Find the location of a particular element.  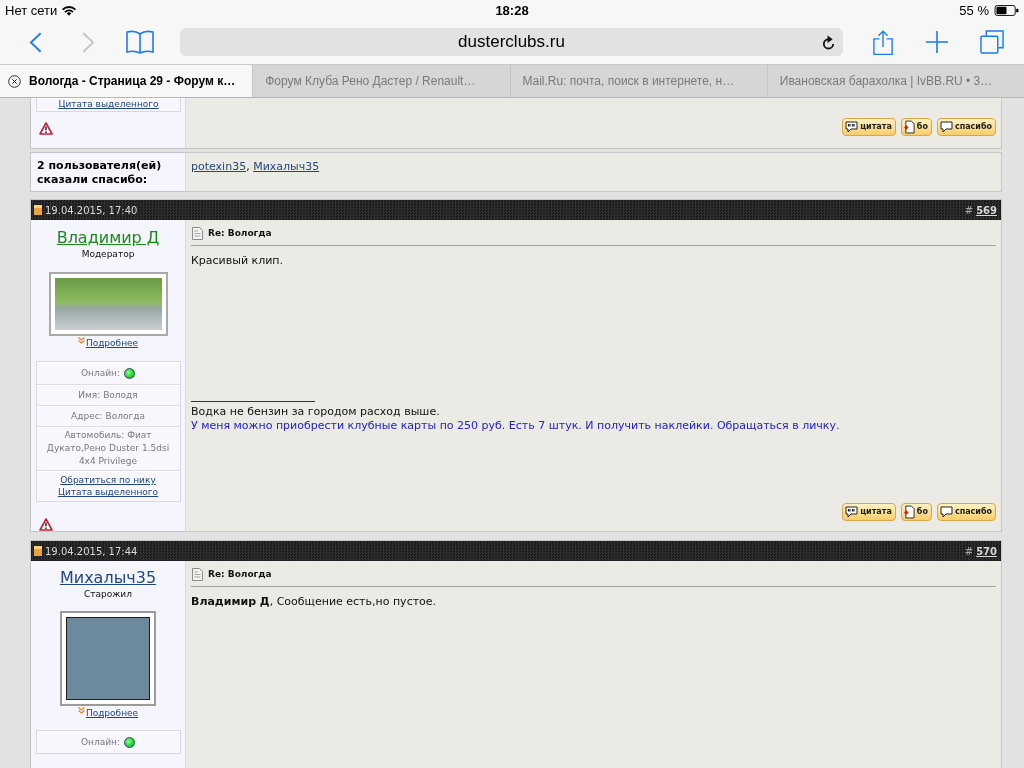

reload-icon is located at coordinates (828, 42).